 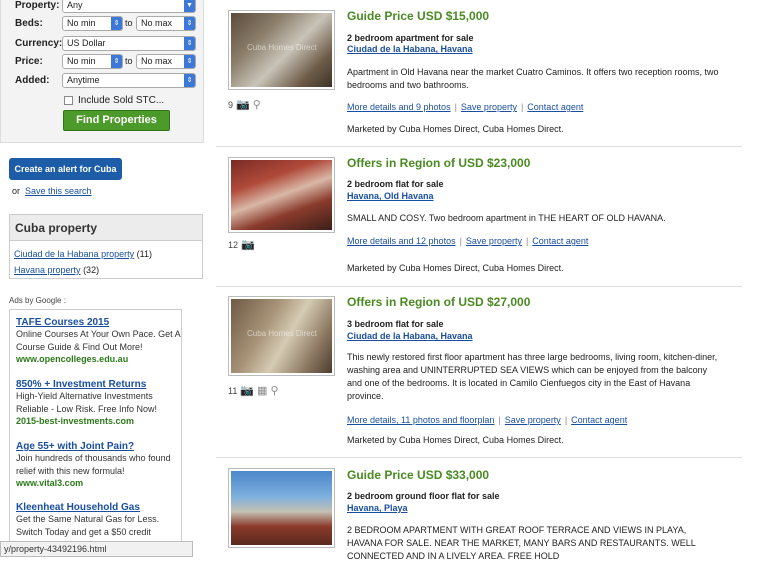 What do you see at coordinates (410, 38) in the screenshot?
I see `listing-type: 2 bedroom apartment for sale` at bounding box center [410, 38].